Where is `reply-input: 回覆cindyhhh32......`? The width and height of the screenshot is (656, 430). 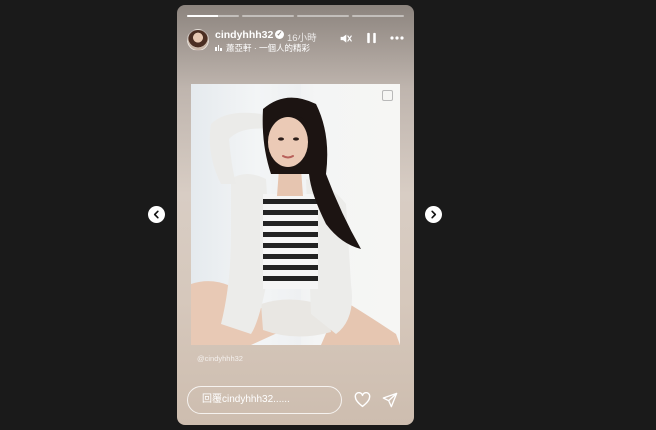 reply-input: 回覆cindyhhh32...... is located at coordinates (264, 400).